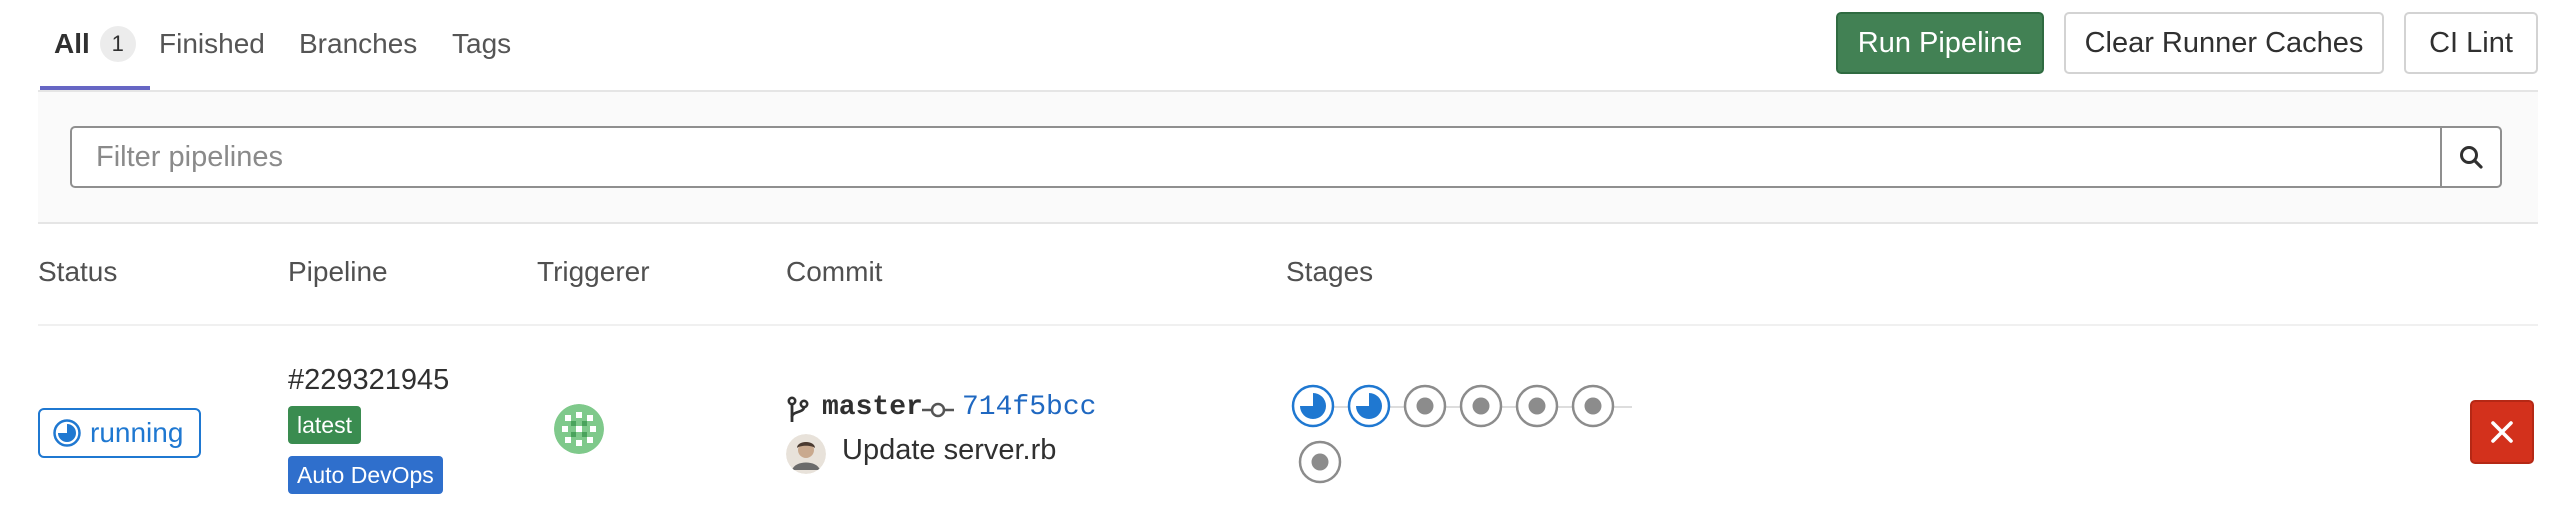  What do you see at coordinates (78, 271) in the screenshot?
I see `column-header-status: Status` at bounding box center [78, 271].